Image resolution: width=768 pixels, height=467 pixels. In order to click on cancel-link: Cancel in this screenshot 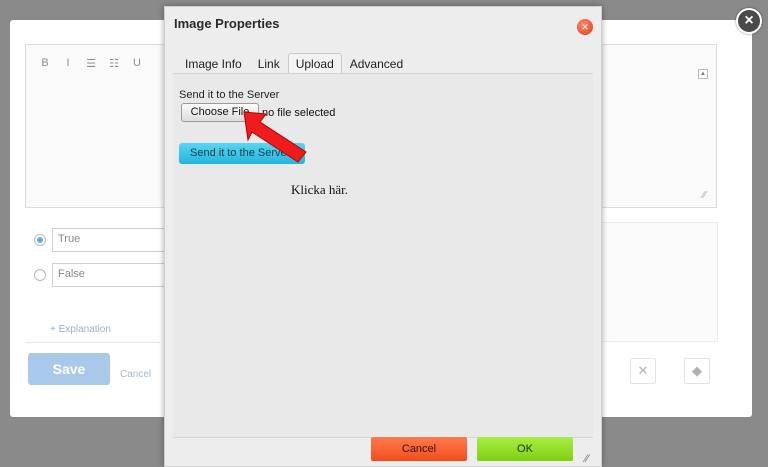, I will do `click(135, 374)`.